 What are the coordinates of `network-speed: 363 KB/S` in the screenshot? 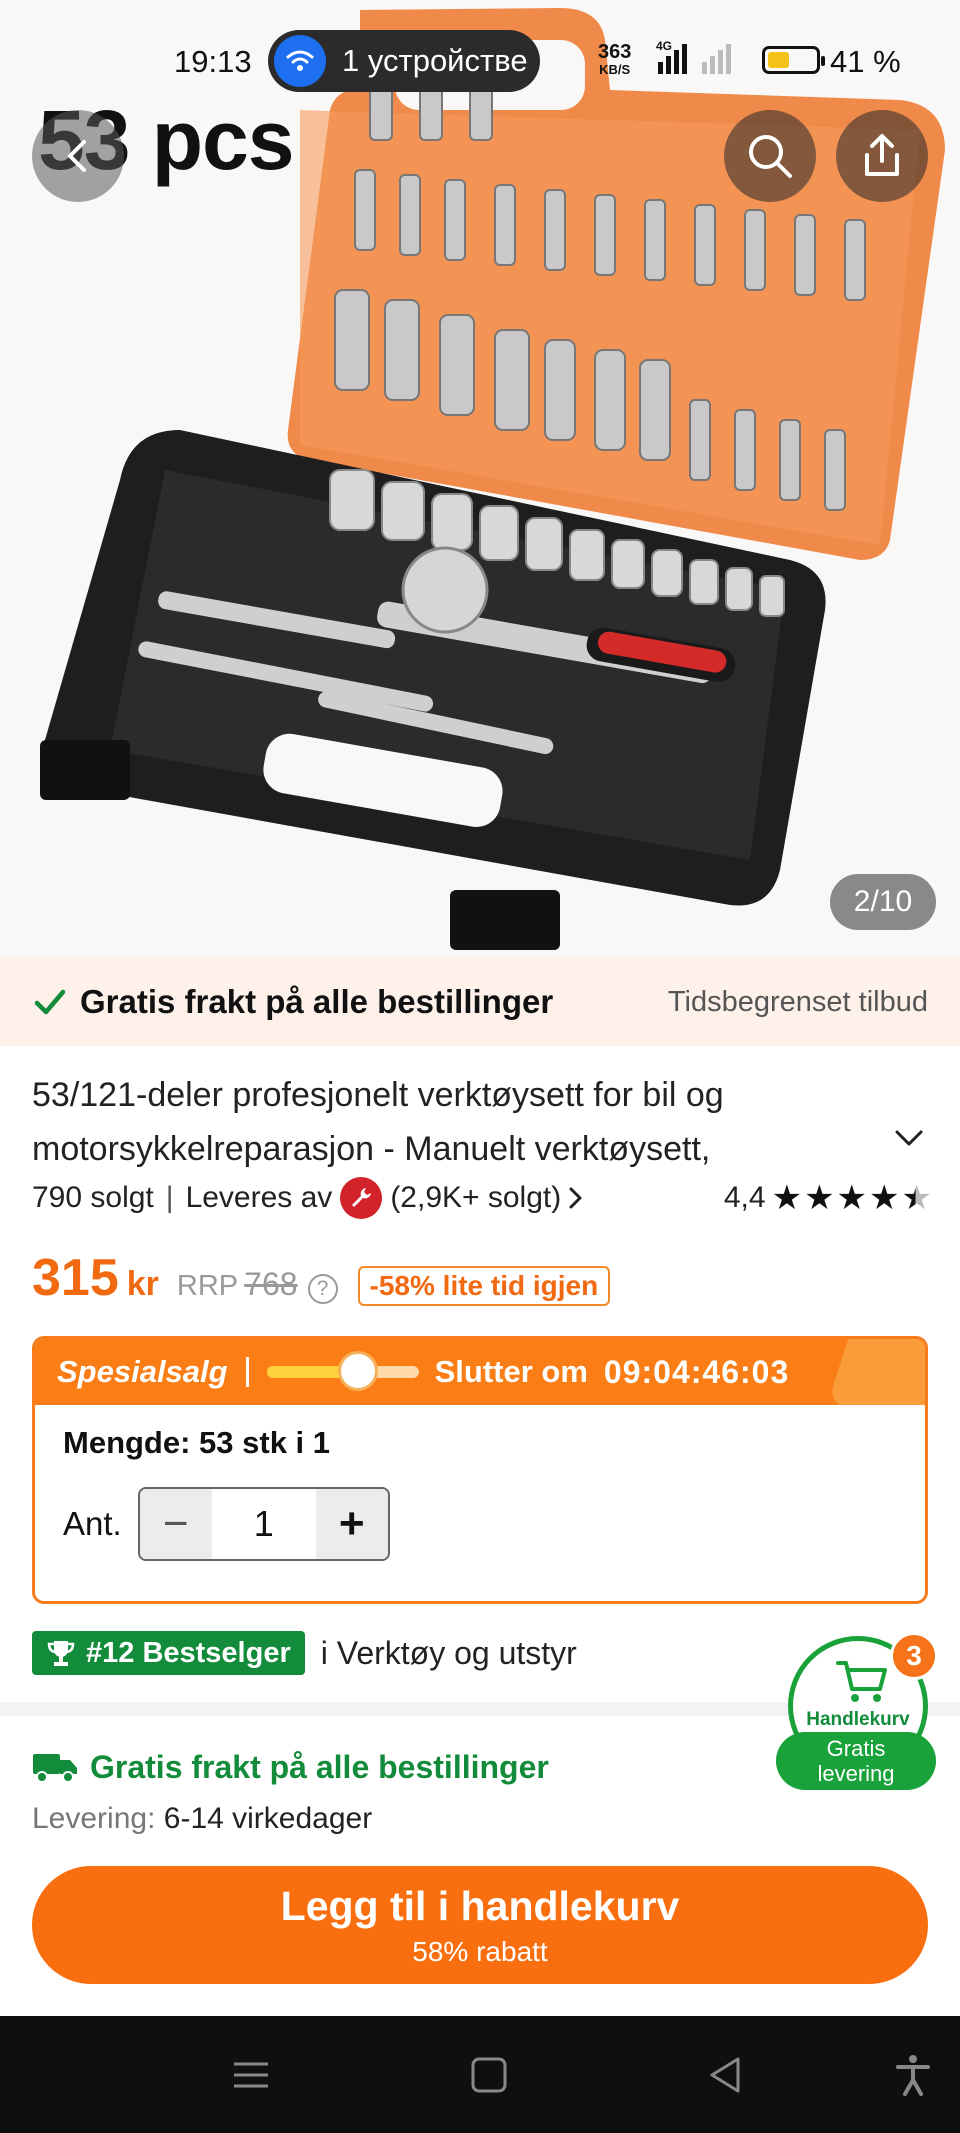 It's located at (615, 59).